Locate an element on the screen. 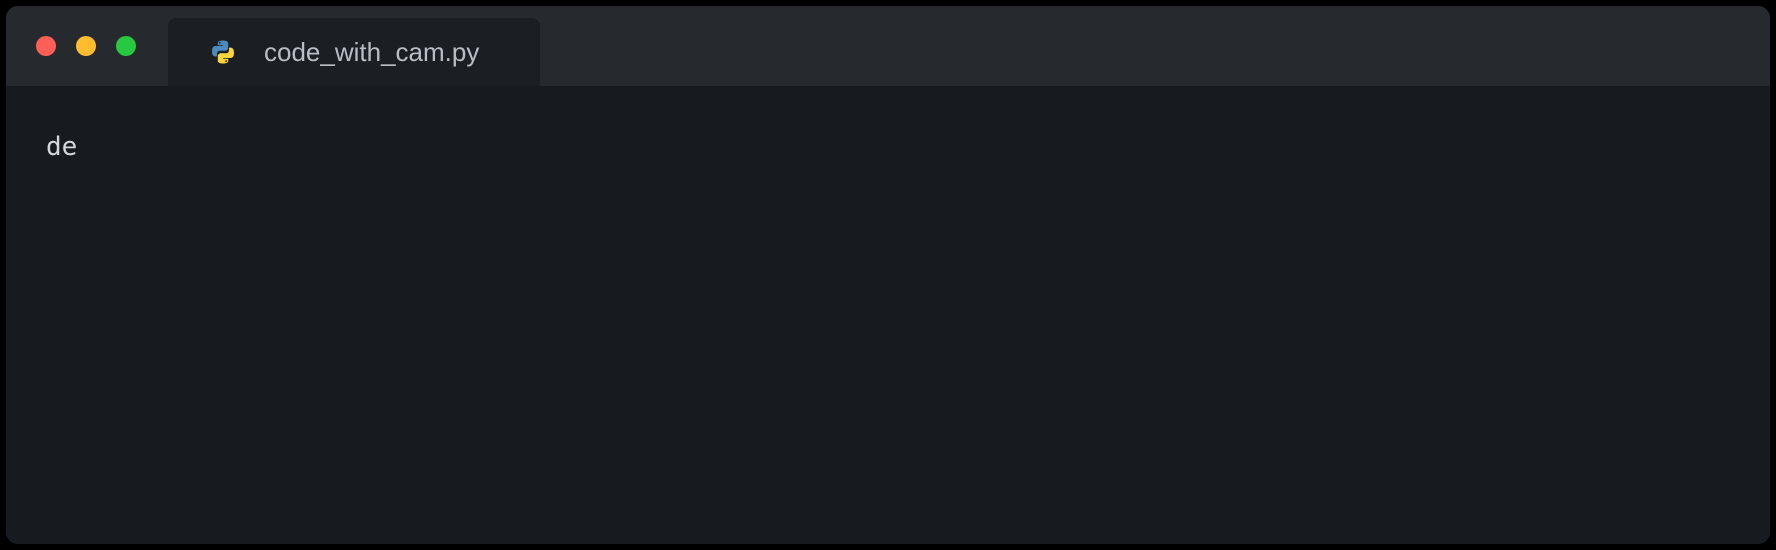 The width and height of the screenshot is (1776, 550). code-line: de is located at coordinates (62, 147).